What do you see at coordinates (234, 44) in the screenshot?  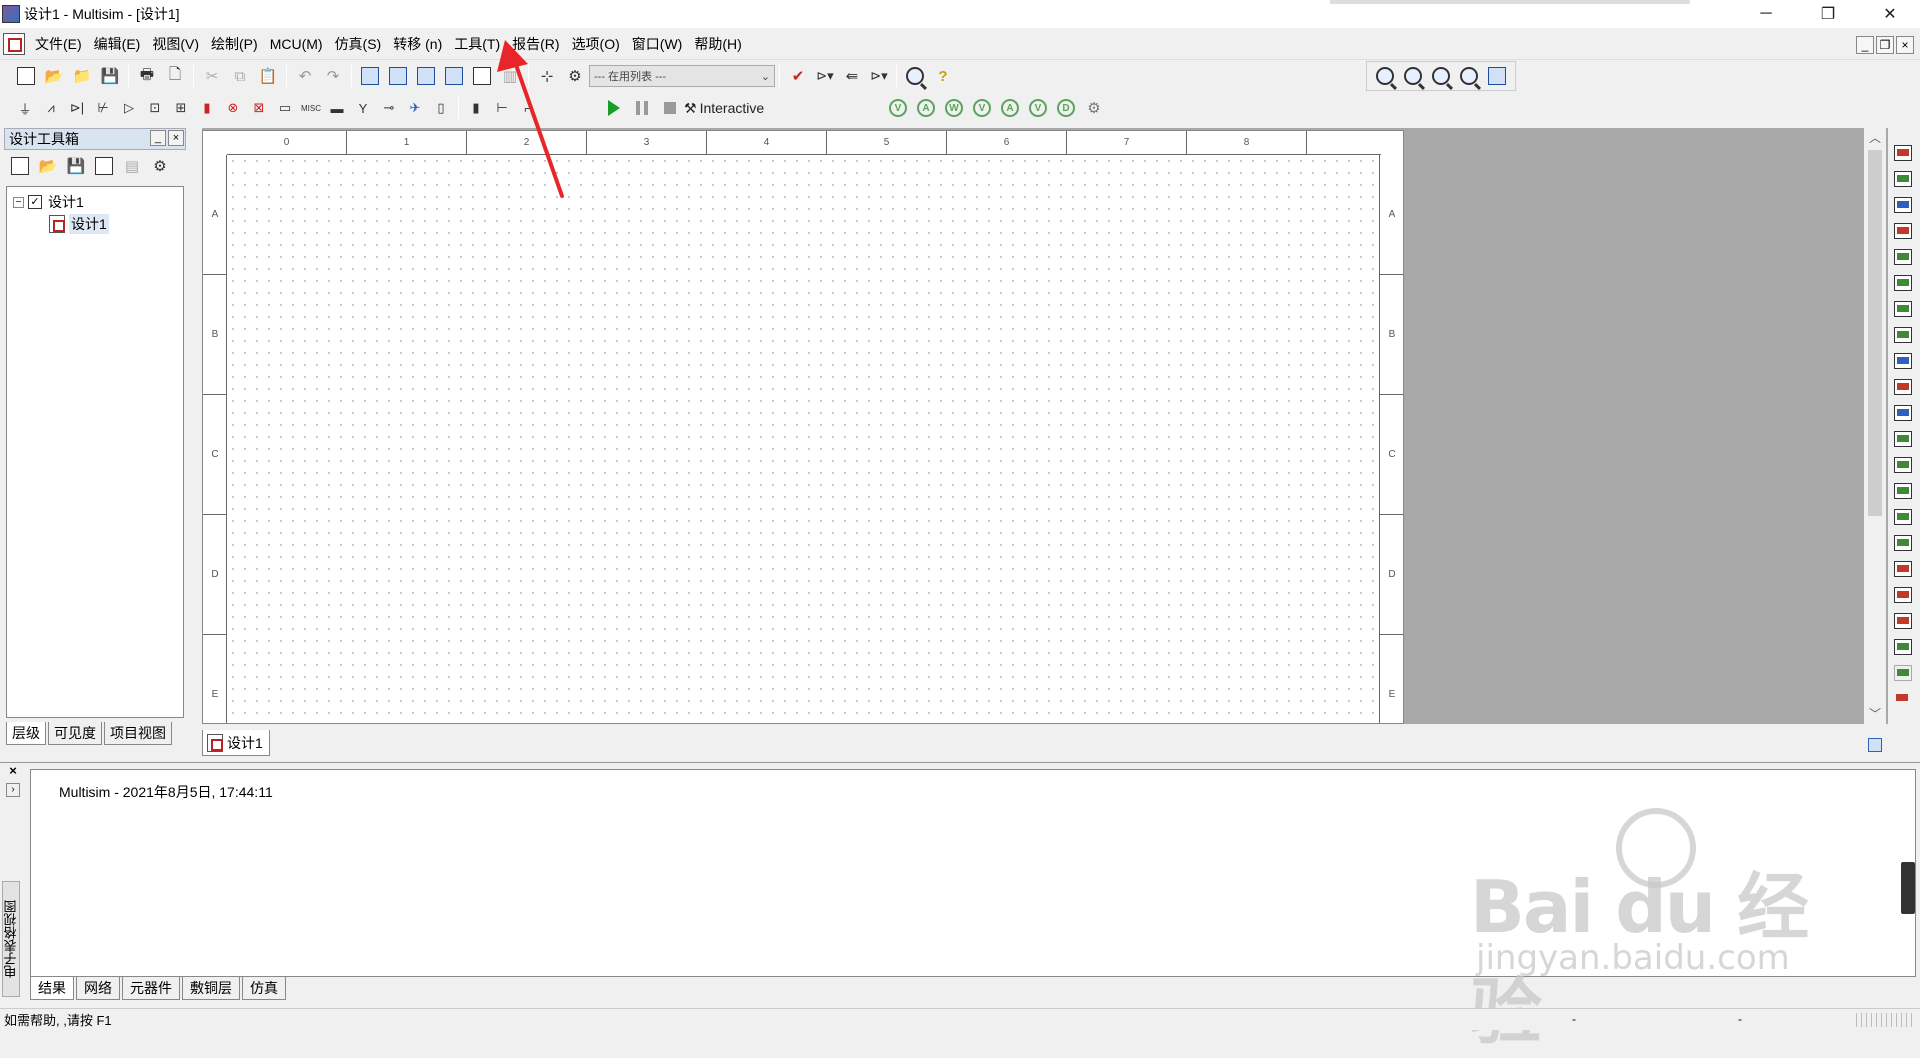 I see `menu-place: 绘制(P)` at bounding box center [234, 44].